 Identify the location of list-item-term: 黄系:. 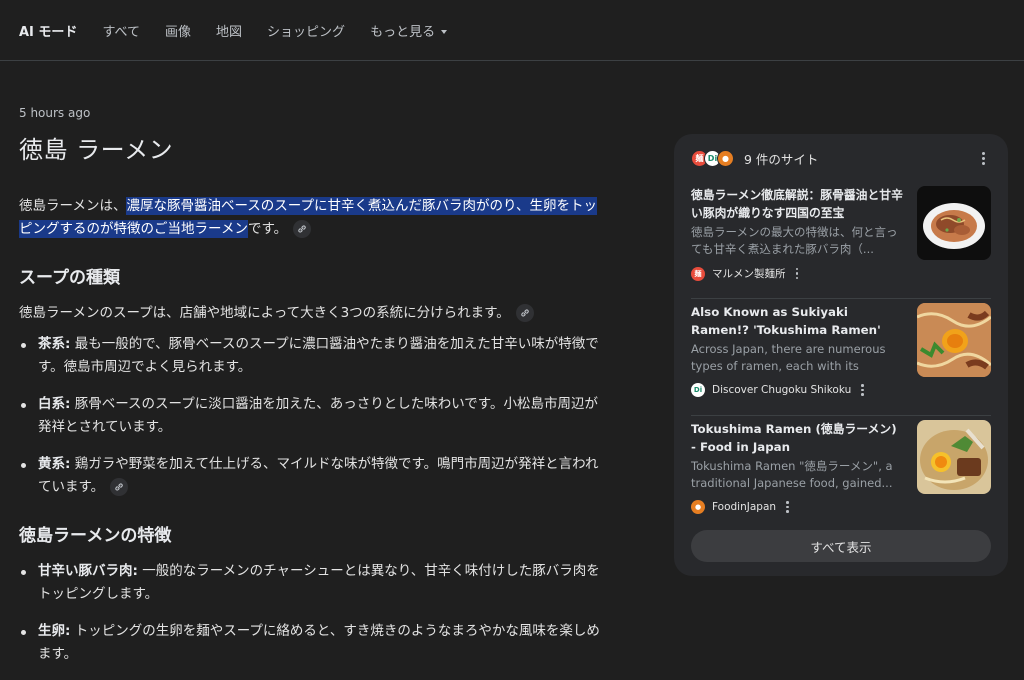
(54, 464).